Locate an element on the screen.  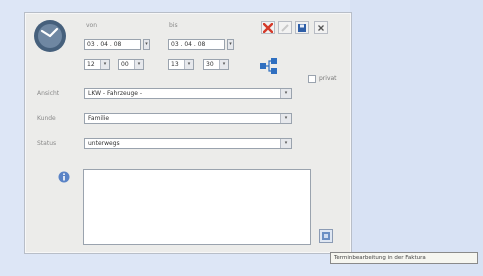
delete-button is located at coordinates (268, 27).